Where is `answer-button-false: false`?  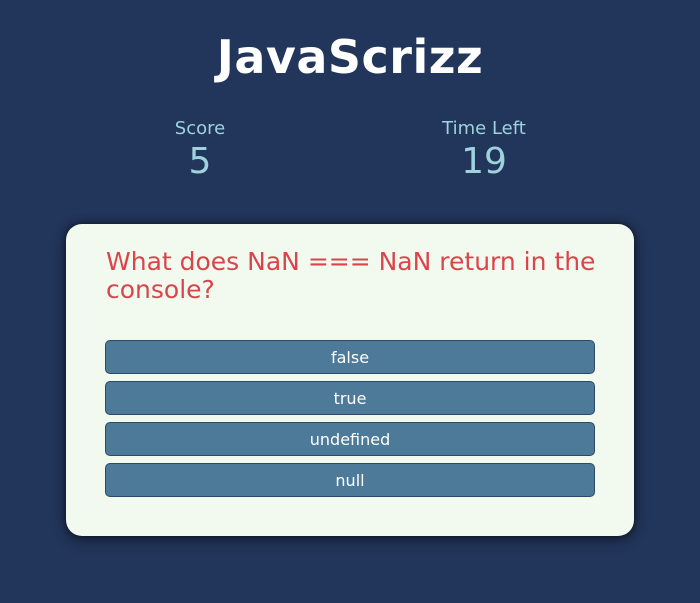
answer-button-false: false is located at coordinates (350, 357).